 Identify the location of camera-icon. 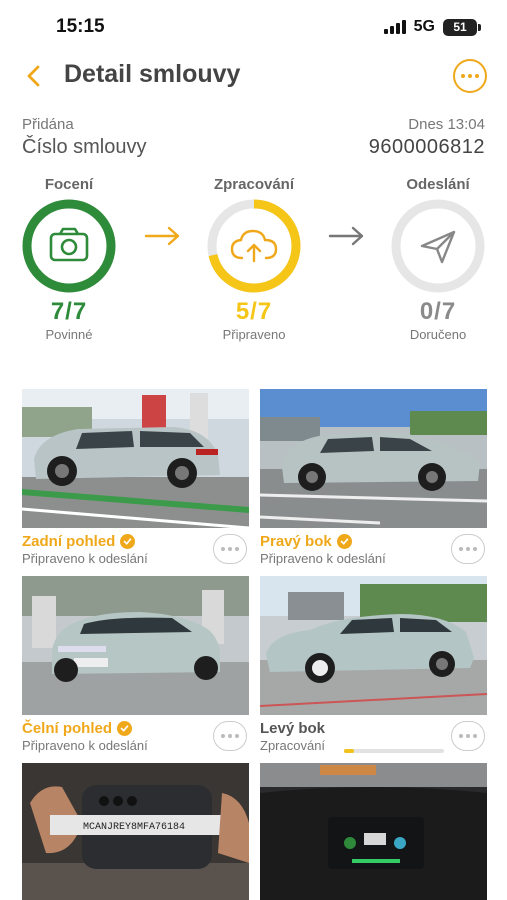
(69, 244).